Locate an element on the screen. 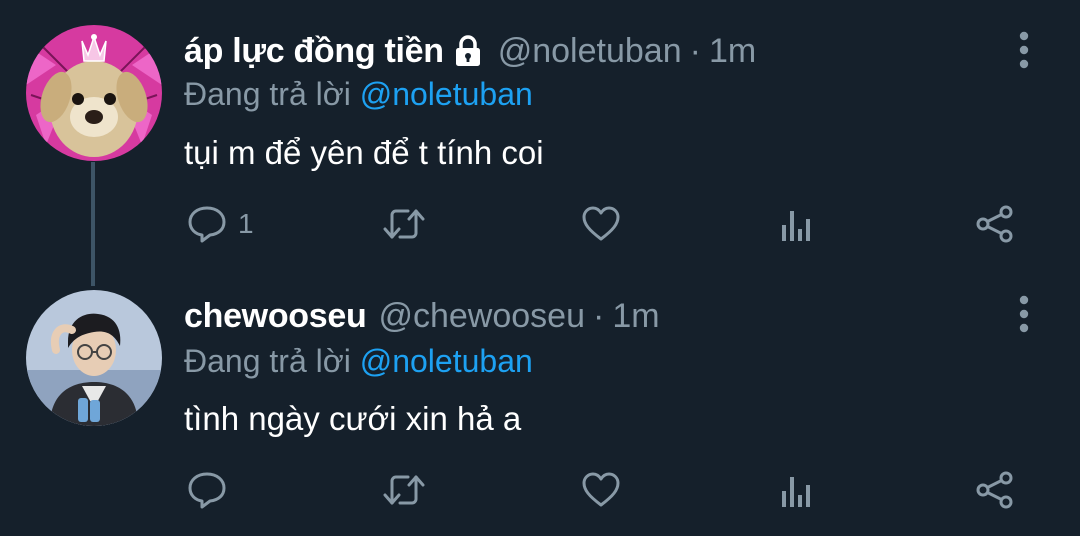 This screenshot has height=536, width=1080. tweet-header: chewooseu @chewooseu · 1m is located at coordinates (422, 316).